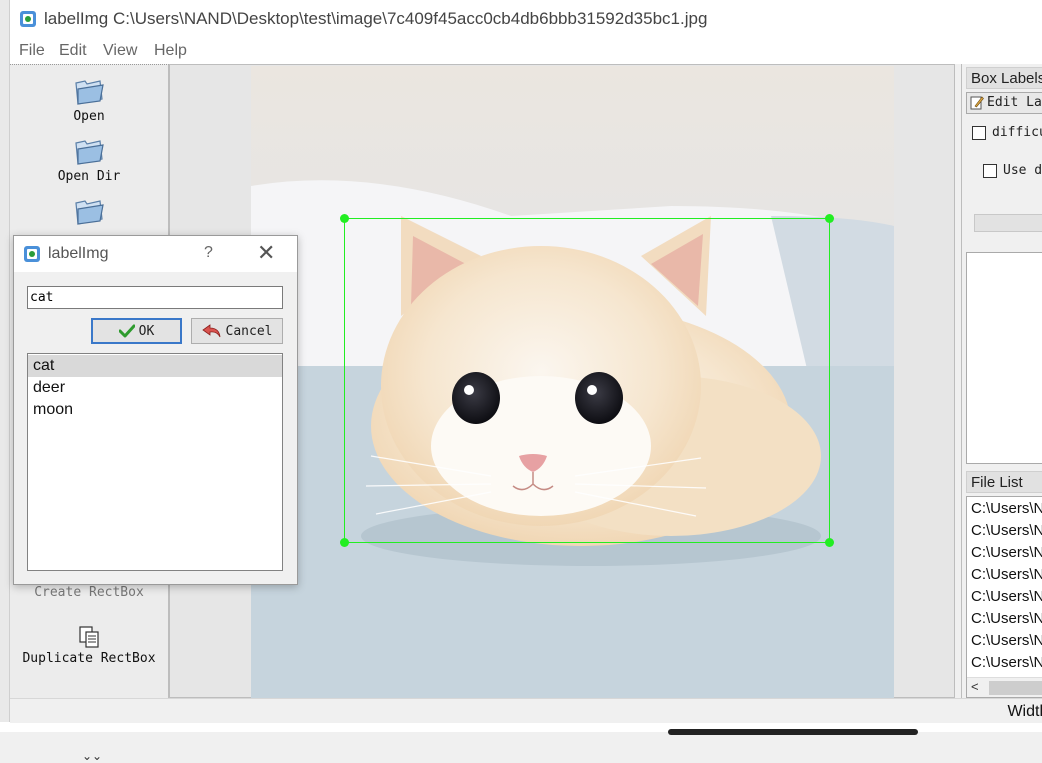 The image size is (1042, 763). What do you see at coordinates (4, 366) in the screenshot?
I see `desktop-background` at bounding box center [4, 366].